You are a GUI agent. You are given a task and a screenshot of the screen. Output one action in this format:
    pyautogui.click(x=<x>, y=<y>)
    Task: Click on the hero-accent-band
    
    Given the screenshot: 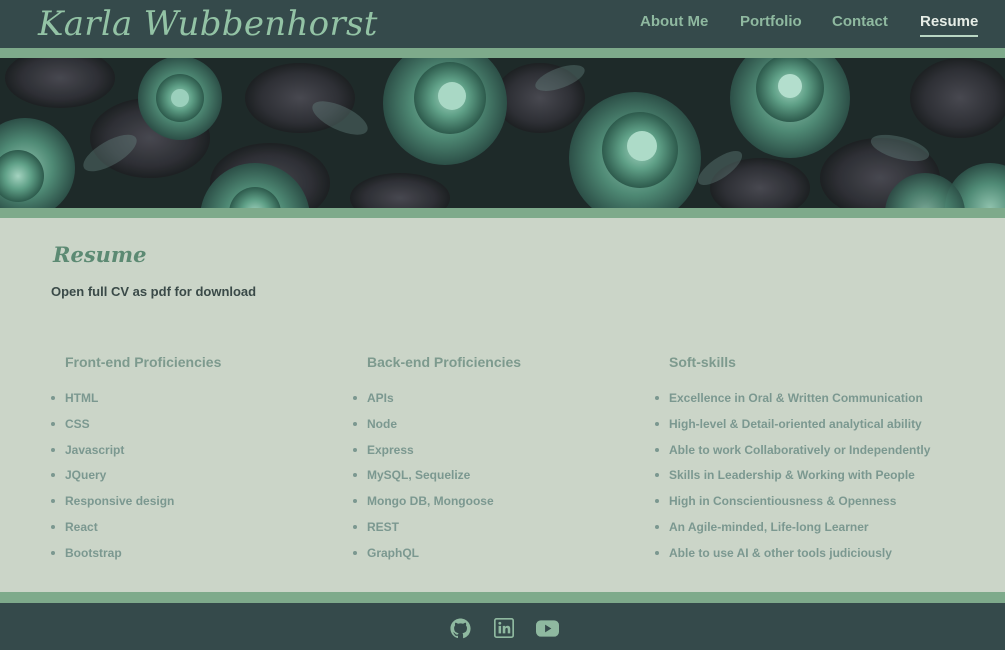 What is the action you would take?
    pyautogui.click(x=502, y=213)
    